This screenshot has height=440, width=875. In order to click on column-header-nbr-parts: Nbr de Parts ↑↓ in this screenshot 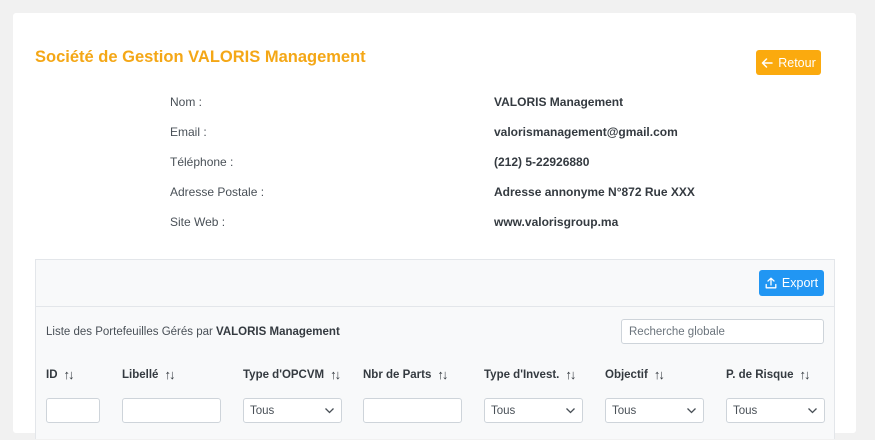, I will do `click(405, 374)`.